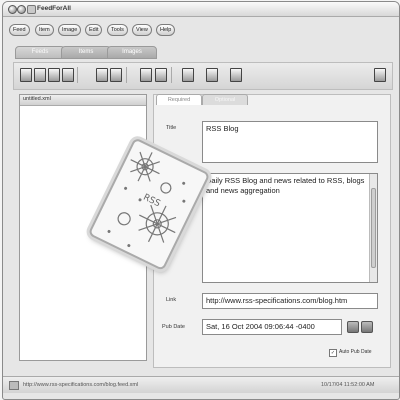 The width and height of the screenshot is (400, 400). Describe the element at coordinates (117, 30) in the screenshot. I see `menu-tools: Tools` at that location.